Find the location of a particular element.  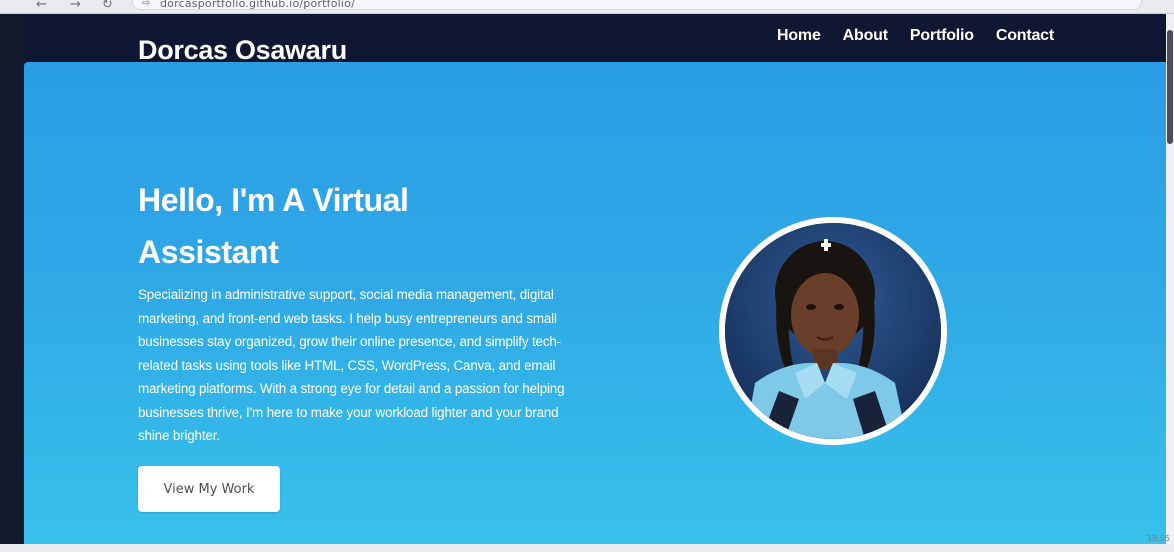

back-arrow-icon: ← is located at coordinates (41, 6).